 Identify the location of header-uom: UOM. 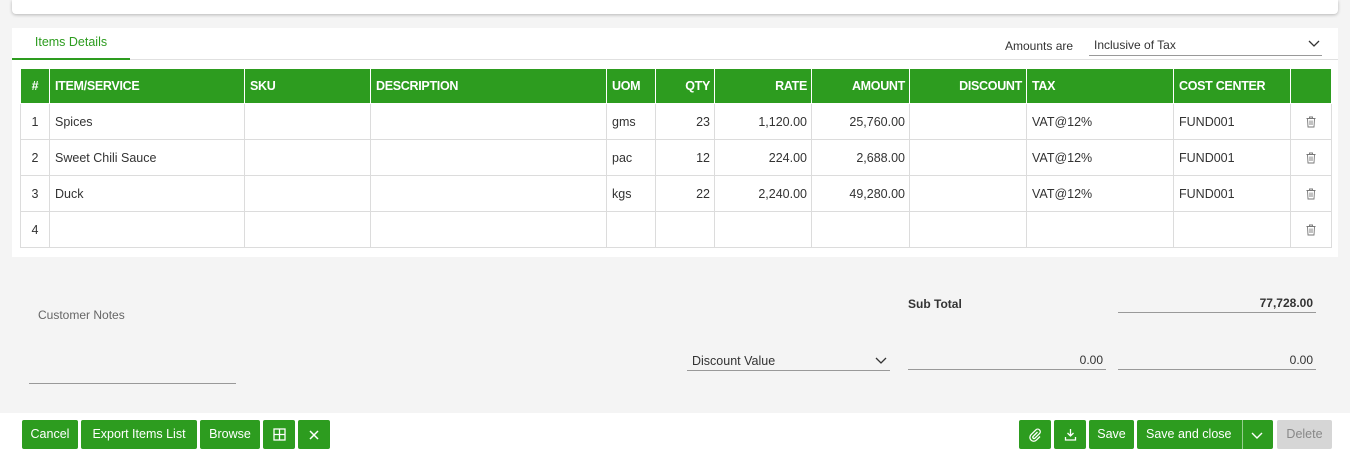
(631, 86).